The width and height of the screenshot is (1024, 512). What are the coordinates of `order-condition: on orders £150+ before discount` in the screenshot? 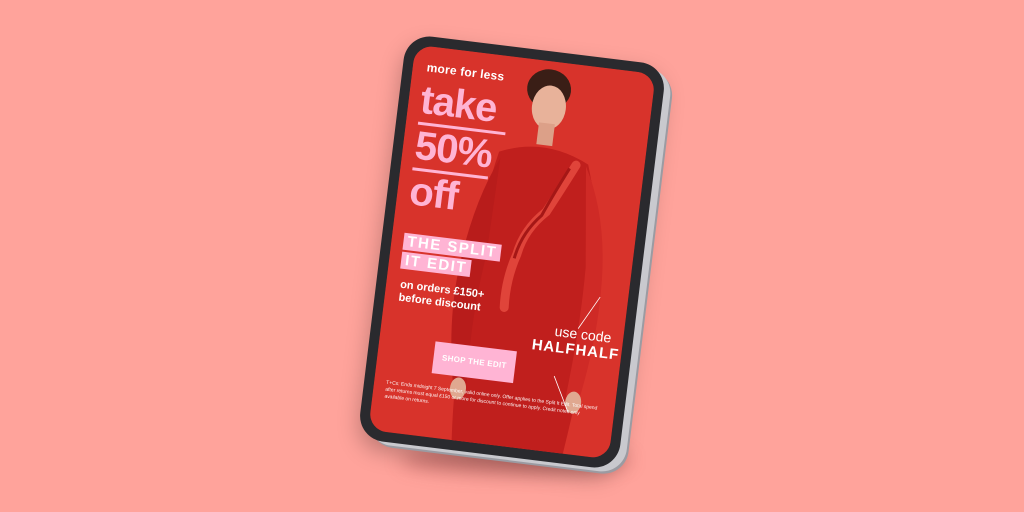 It's located at (441, 297).